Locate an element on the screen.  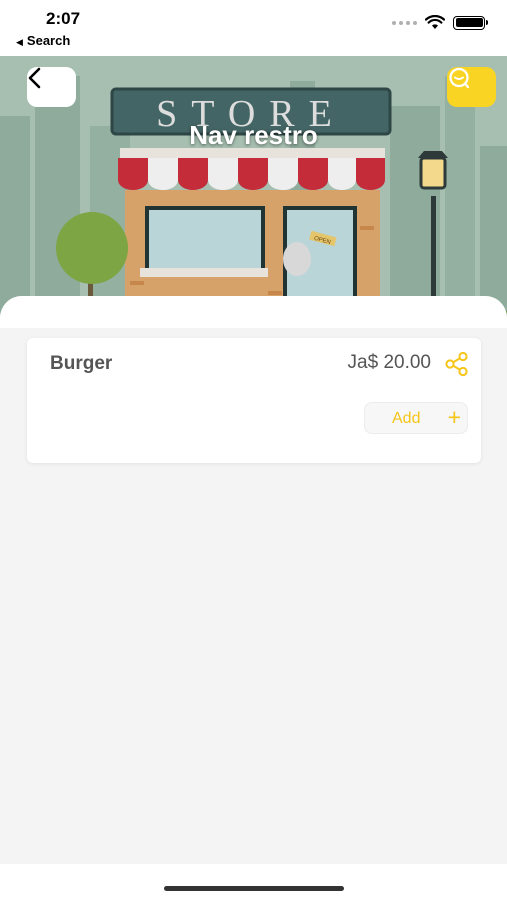
content-header-strip is located at coordinates (253, 312).